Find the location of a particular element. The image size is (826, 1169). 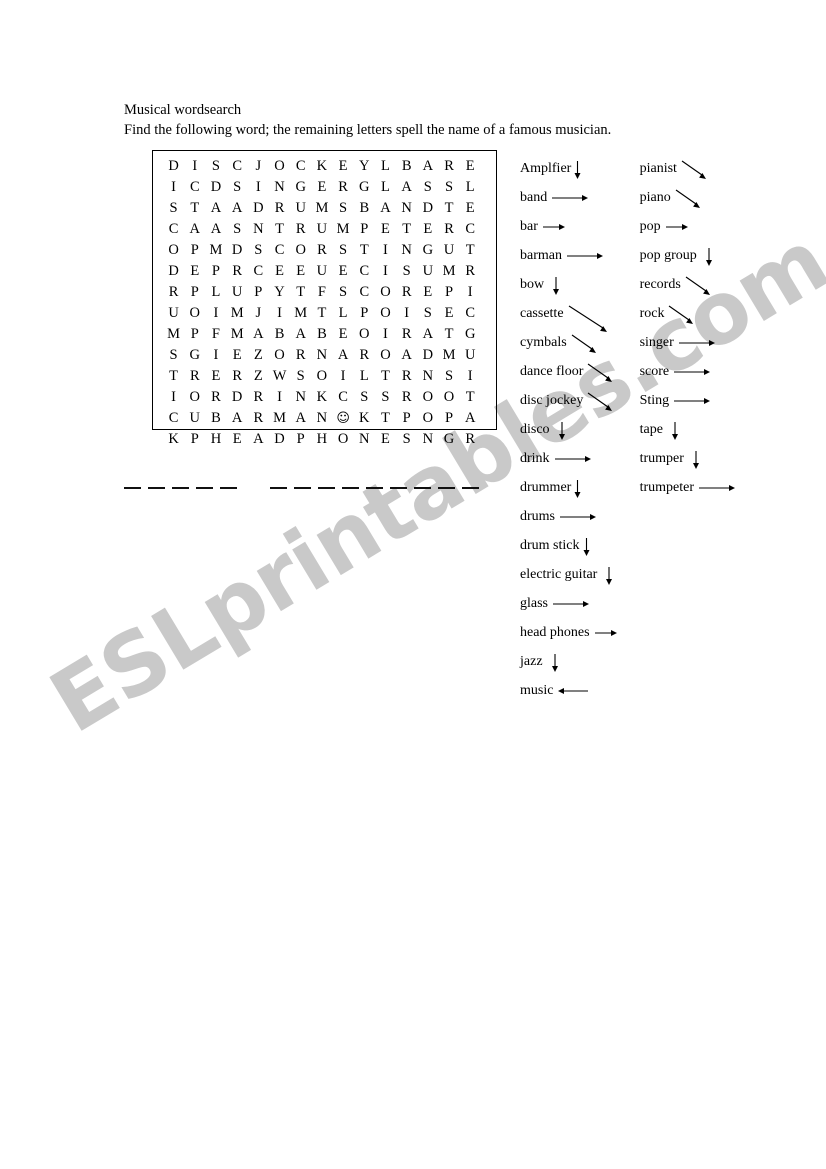

direction-arrow-left-icon is located at coordinates (574, 691).